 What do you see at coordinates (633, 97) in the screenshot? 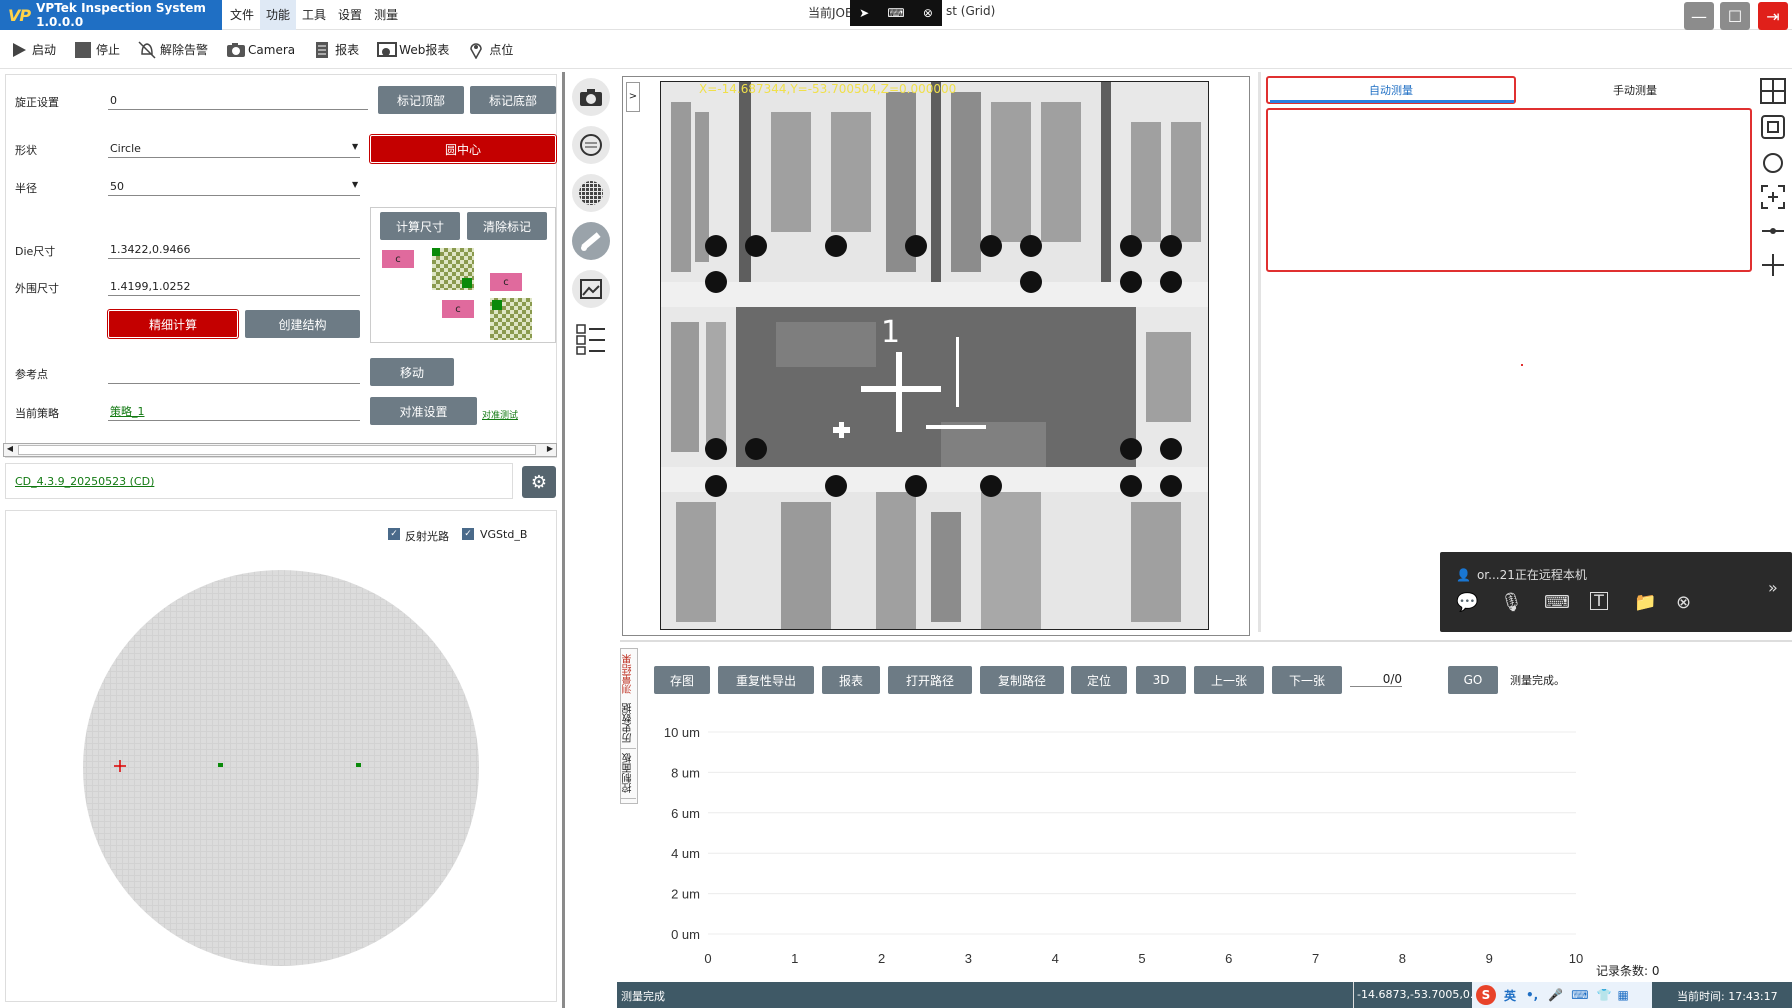
I see `expand-panel-button: >` at bounding box center [633, 97].